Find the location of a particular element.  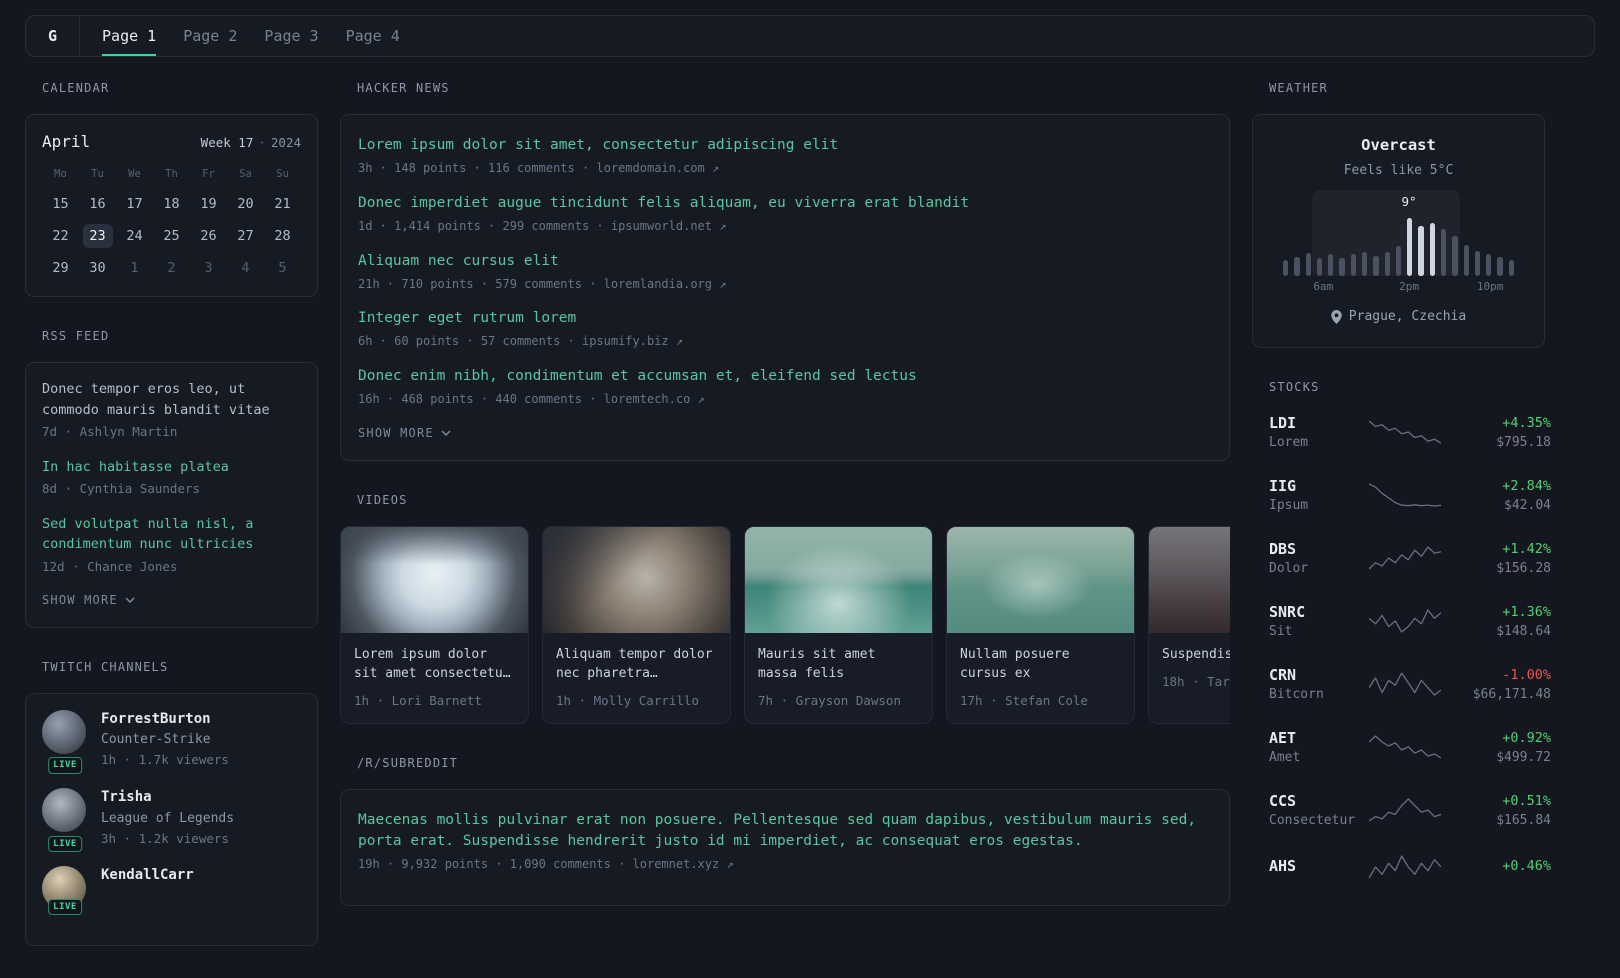

calendar-section-title: CALENDAR is located at coordinates (76, 88).